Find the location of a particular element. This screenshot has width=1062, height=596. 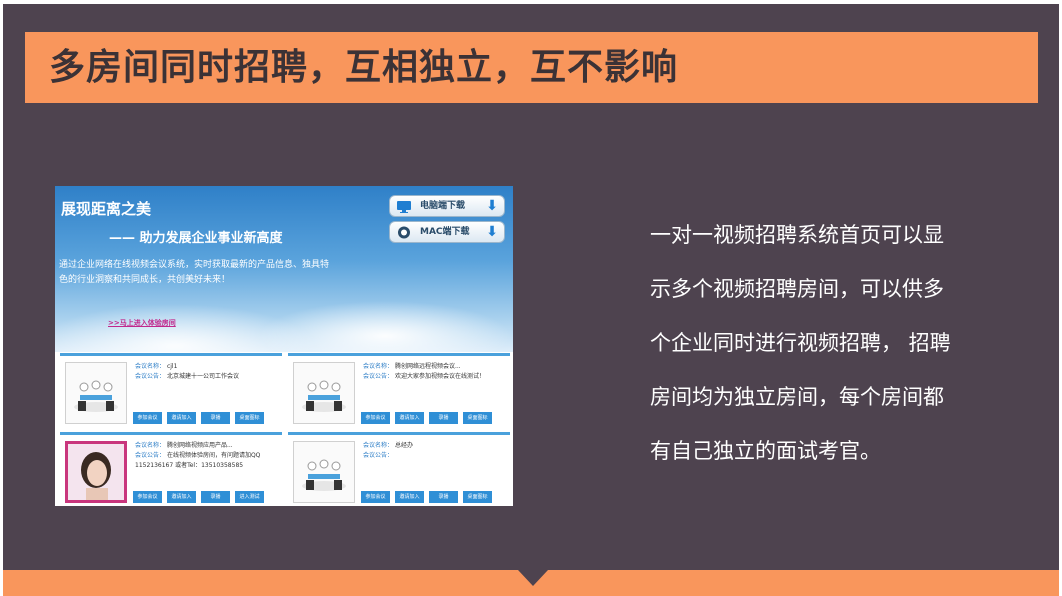

host-avatar-icon is located at coordinates (96, 472).